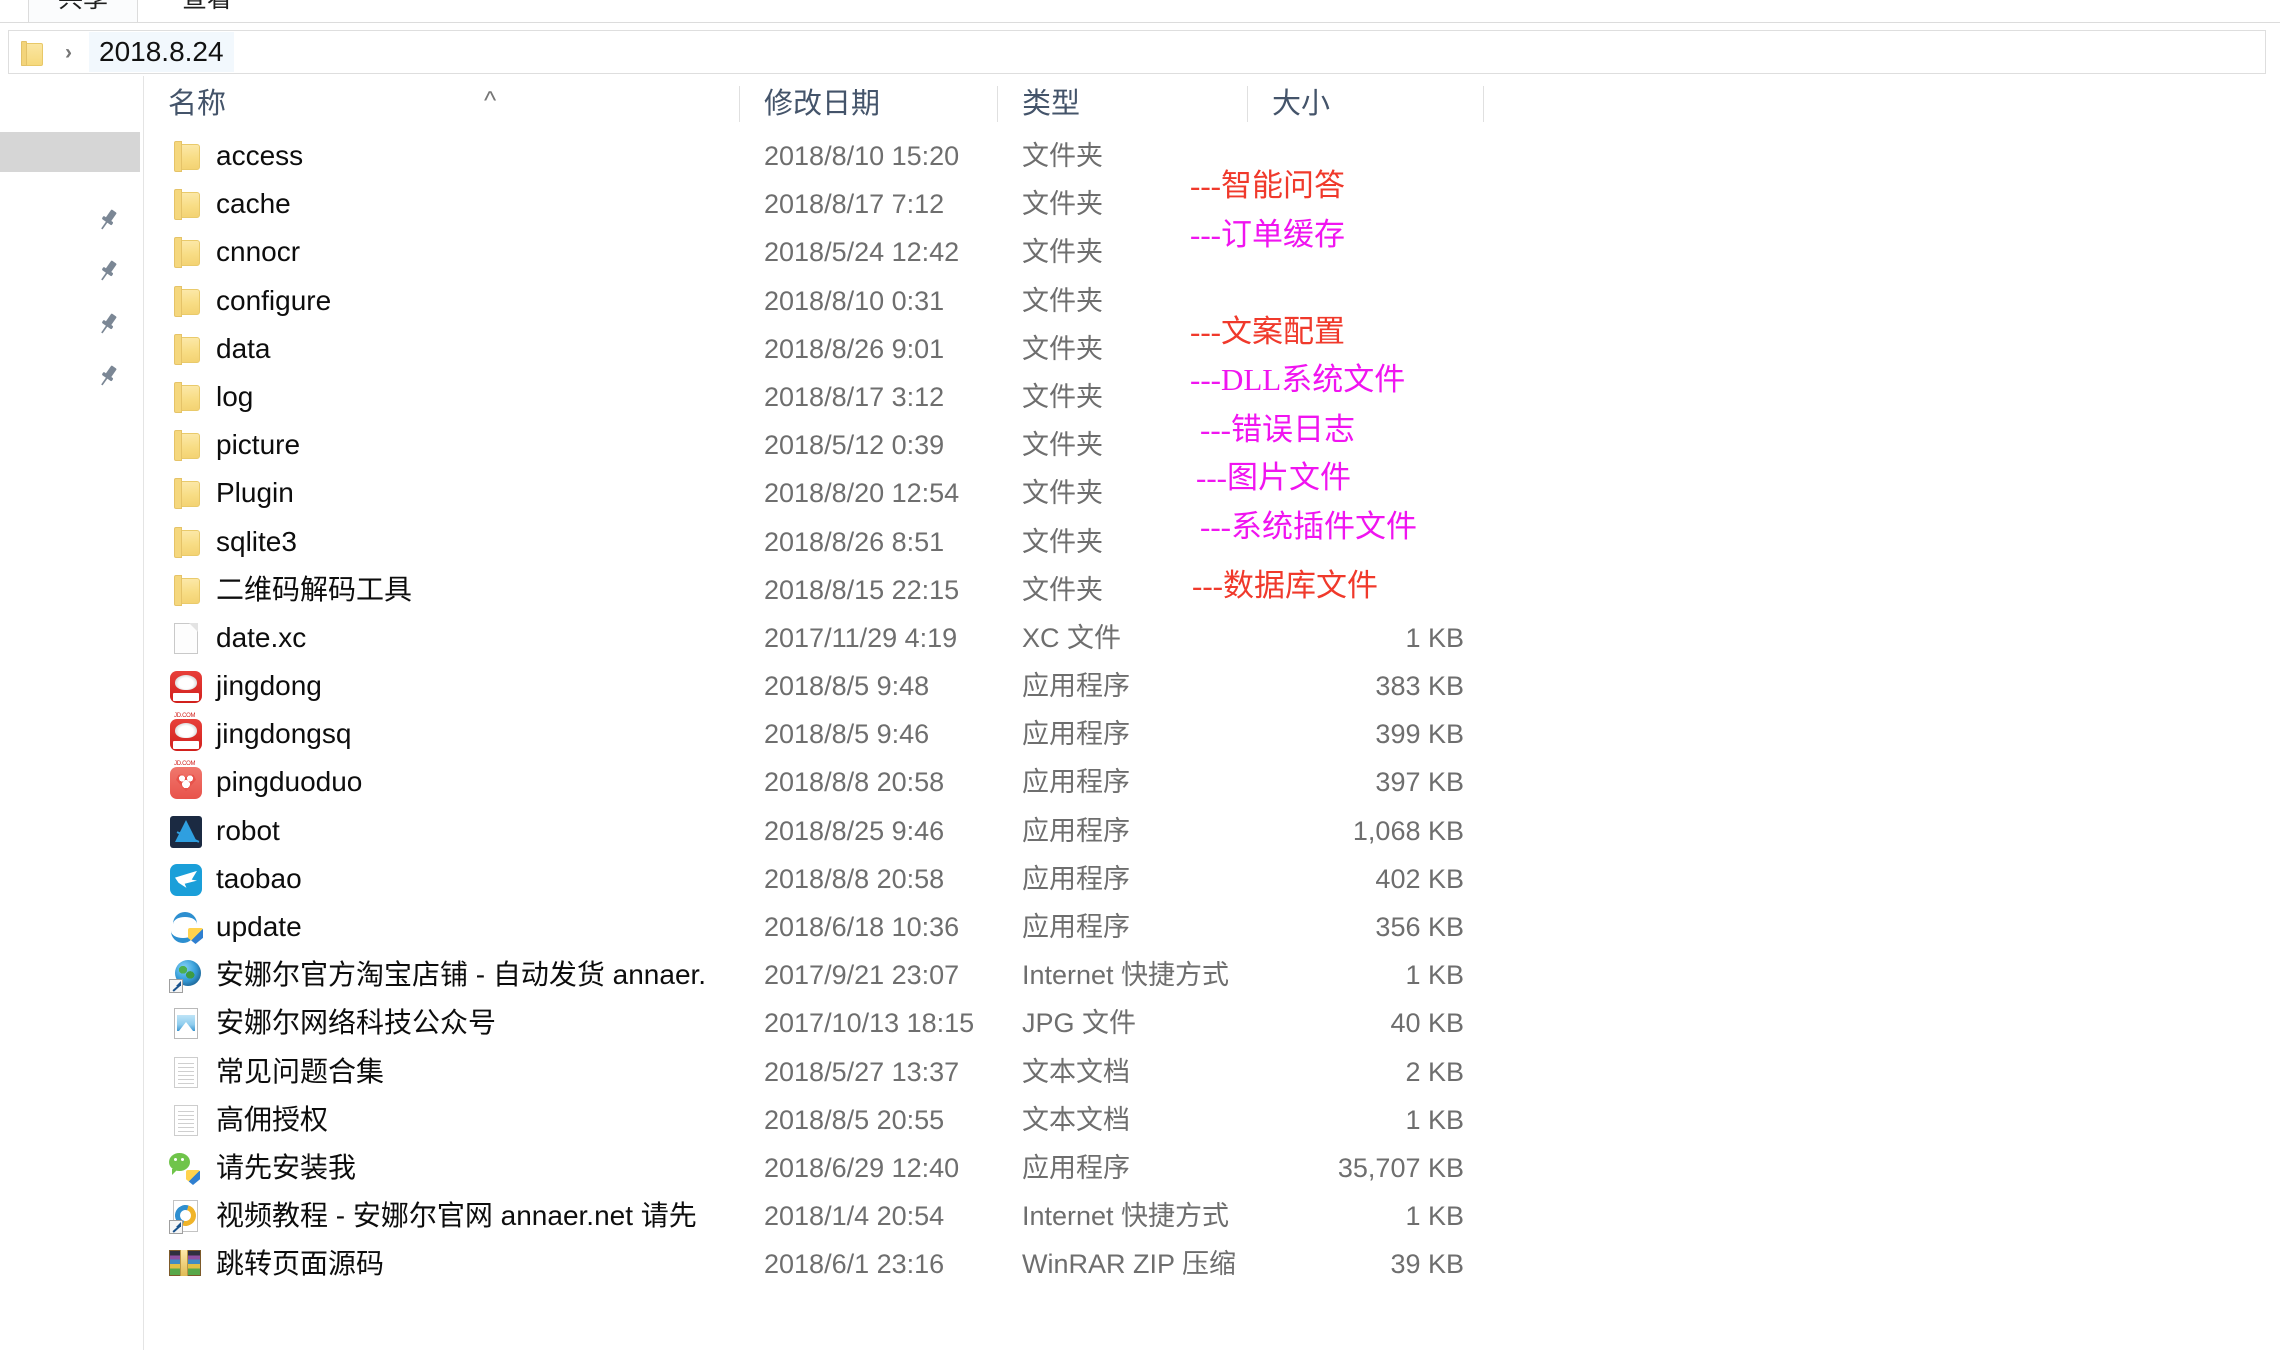 Image resolution: width=2280 pixels, height=1350 pixels. Describe the element at coordinates (197, 104) in the screenshot. I see `column-header-name-label: 名称` at that location.